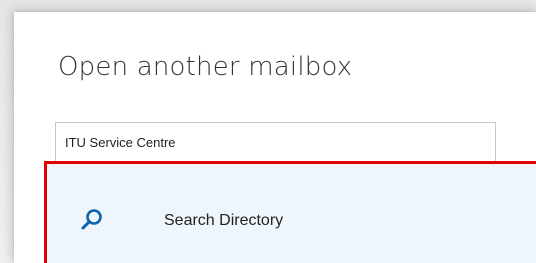 The width and height of the screenshot is (536, 263). What do you see at coordinates (205, 67) in the screenshot?
I see `dialog-title: Open another mailbox` at bounding box center [205, 67].